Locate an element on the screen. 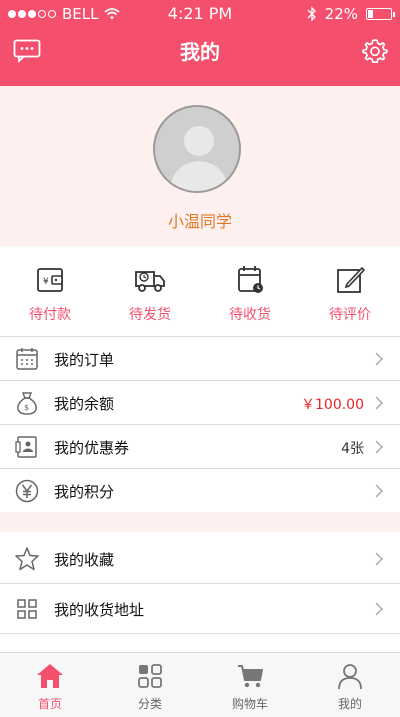 The image size is (400, 717). menu-item-orders: 我的订单 is located at coordinates (200, 359).